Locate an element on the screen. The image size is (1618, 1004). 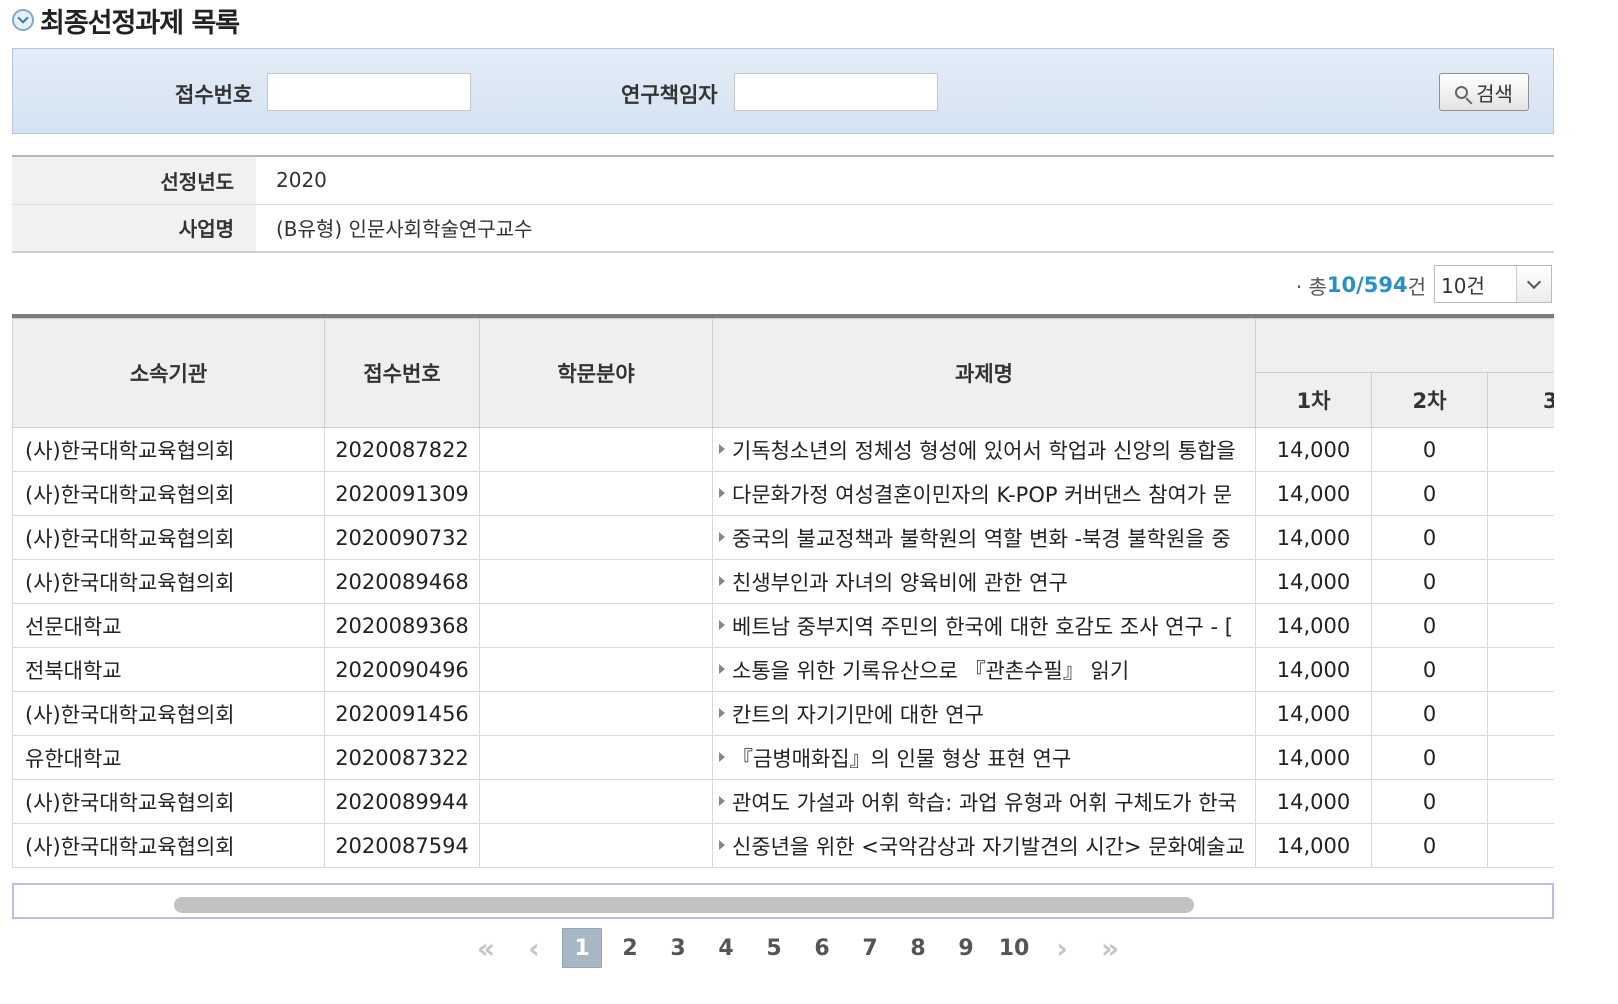
page-size-select: 10건 is located at coordinates (1493, 284).